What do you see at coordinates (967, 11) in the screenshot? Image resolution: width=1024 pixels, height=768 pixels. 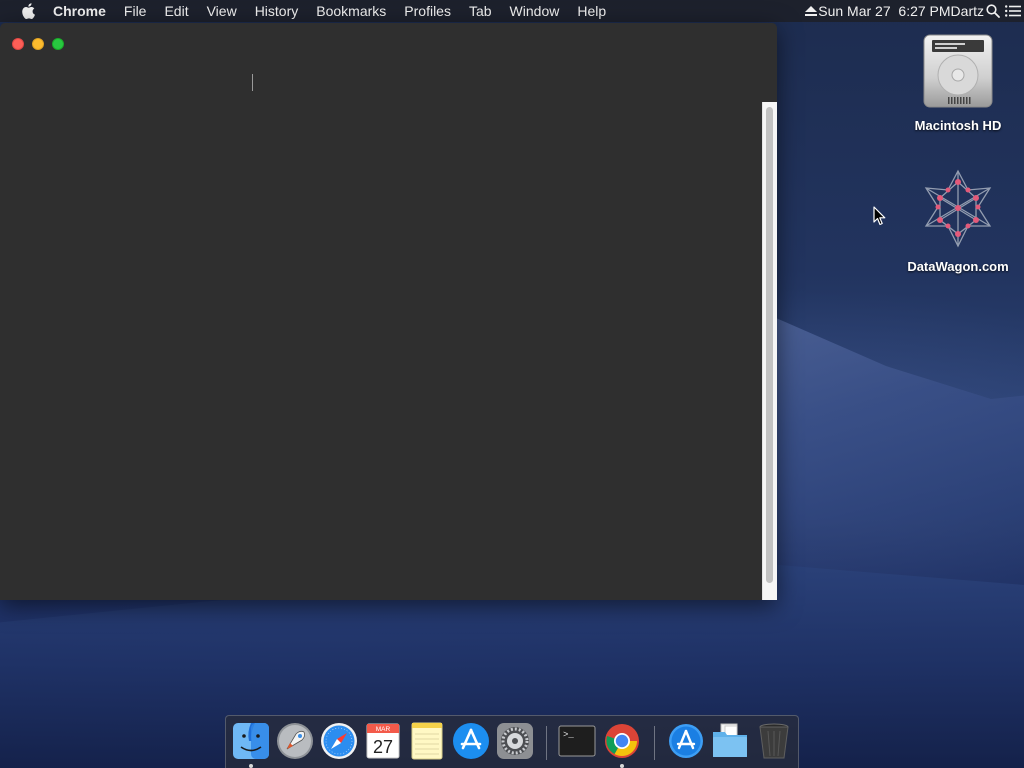 I see `menu-user-name: Dartz` at bounding box center [967, 11].